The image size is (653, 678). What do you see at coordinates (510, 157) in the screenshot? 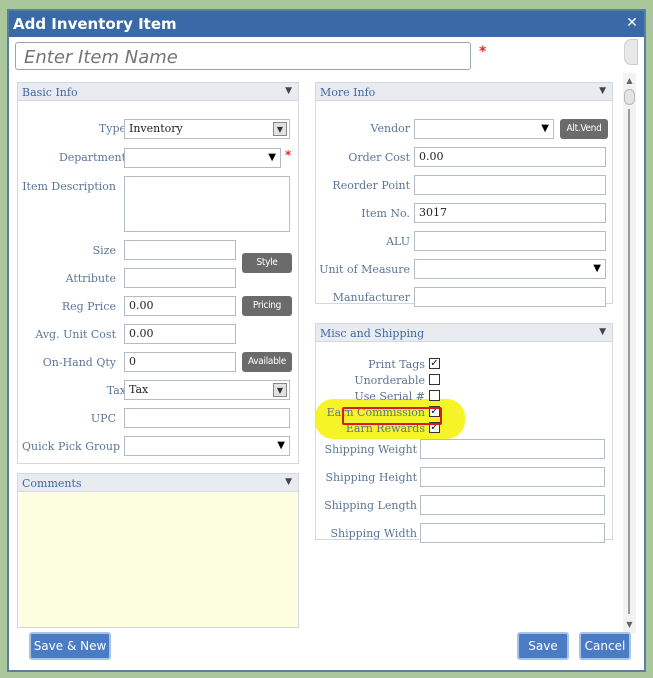
I see `order-cost-field: 0.00` at bounding box center [510, 157].